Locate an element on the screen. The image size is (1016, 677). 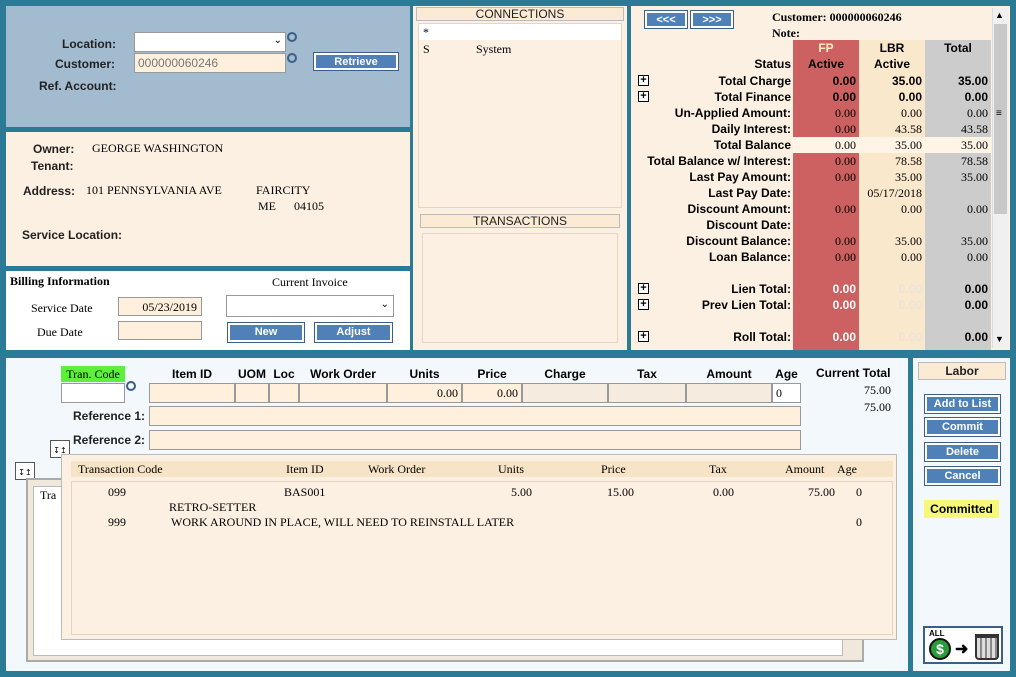
col-header-lbr: LBR is located at coordinates (892, 48).